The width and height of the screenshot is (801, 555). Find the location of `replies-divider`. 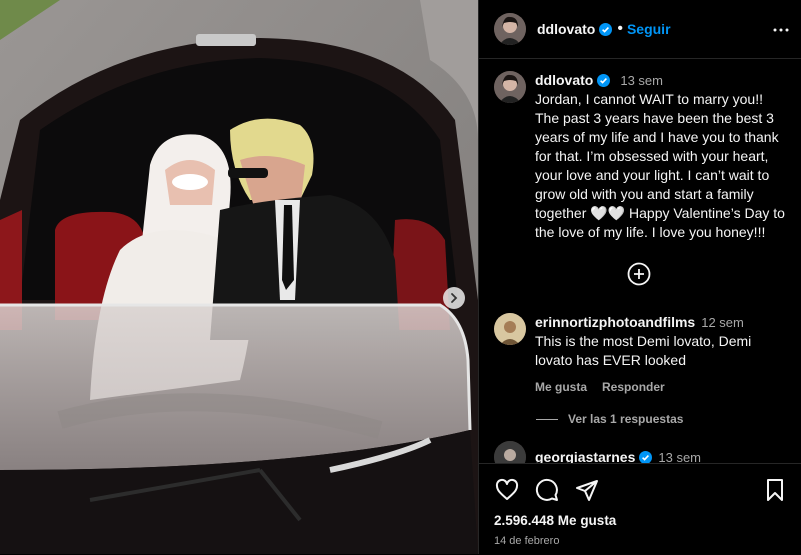

replies-divider is located at coordinates (547, 419).